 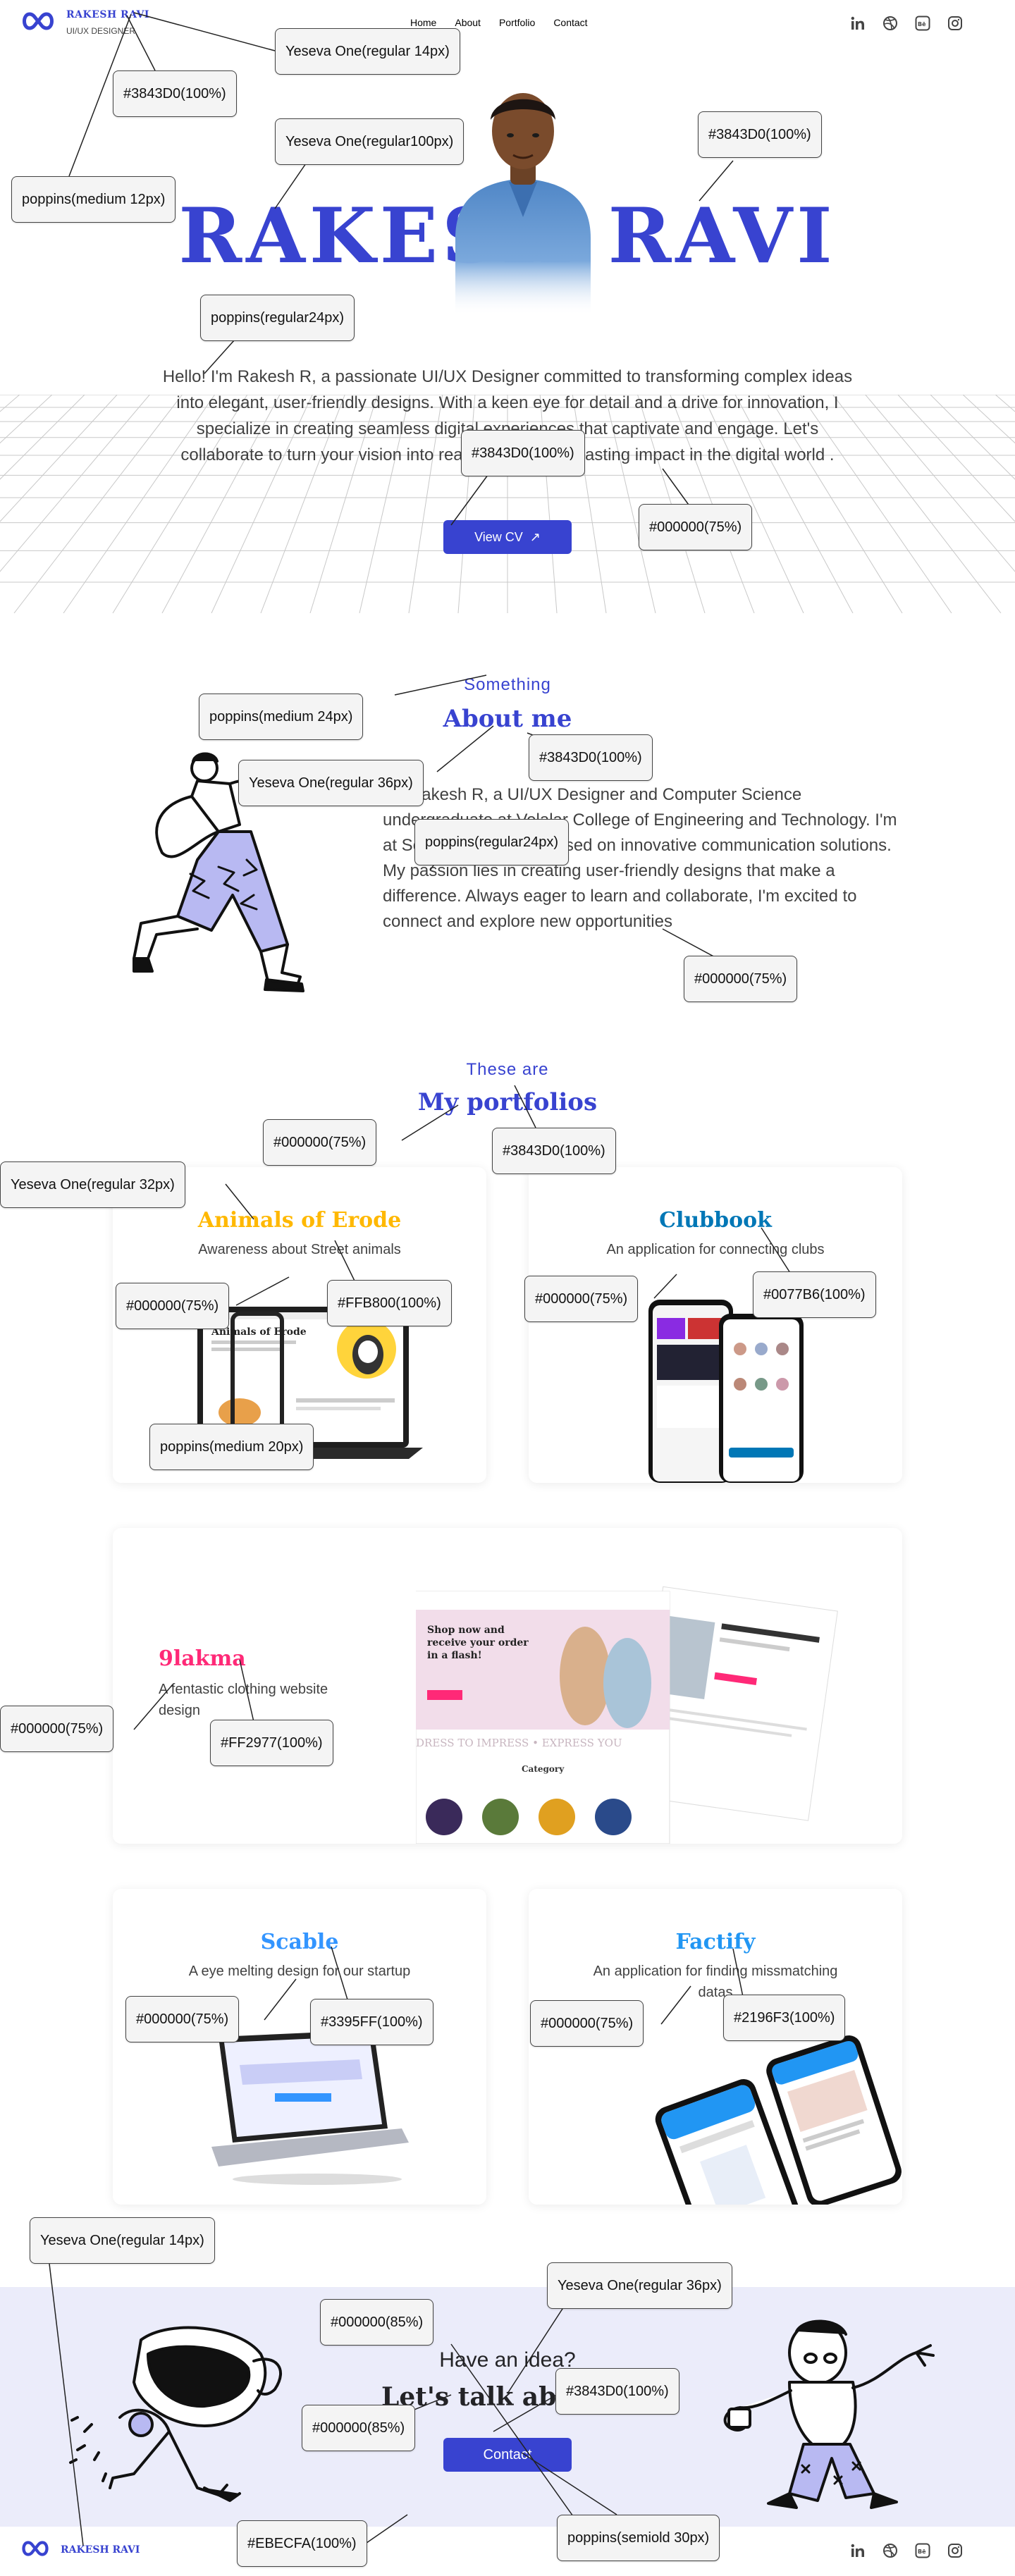 What do you see at coordinates (907, 23) in the screenshot?
I see `header-social: Bē` at bounding box center [907, 23].